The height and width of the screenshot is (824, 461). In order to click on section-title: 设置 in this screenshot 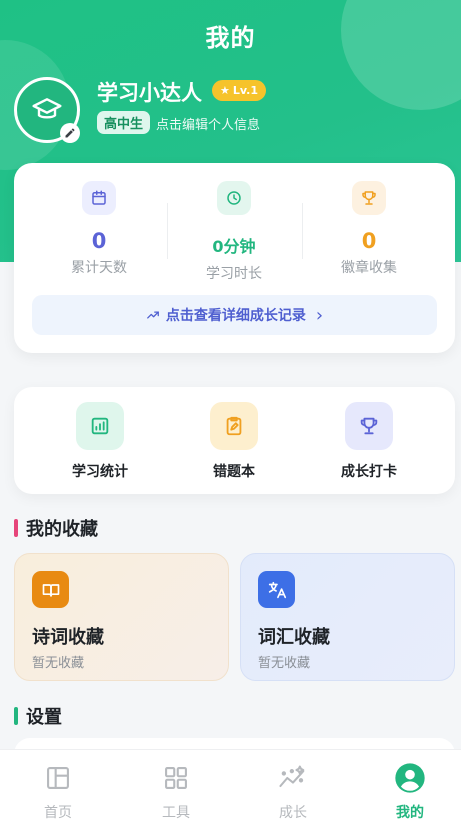, I will do `click(44, 717)`.